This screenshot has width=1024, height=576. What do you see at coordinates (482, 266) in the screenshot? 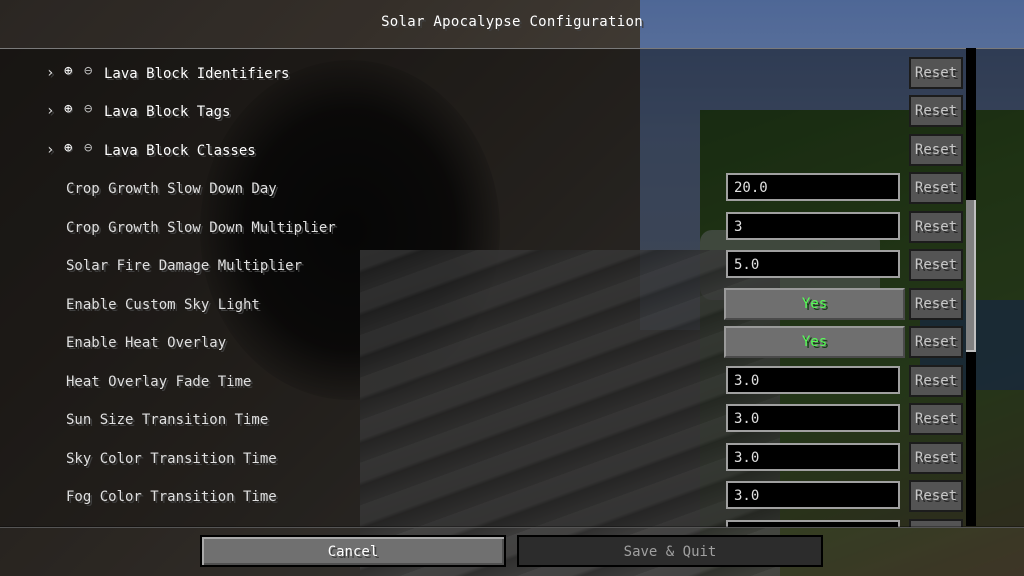
I see `config-row-solar-fire-damage-multiplier: Solar Fire Damage Multiplier 5.0 Reset` at bounding box center [482, 266].